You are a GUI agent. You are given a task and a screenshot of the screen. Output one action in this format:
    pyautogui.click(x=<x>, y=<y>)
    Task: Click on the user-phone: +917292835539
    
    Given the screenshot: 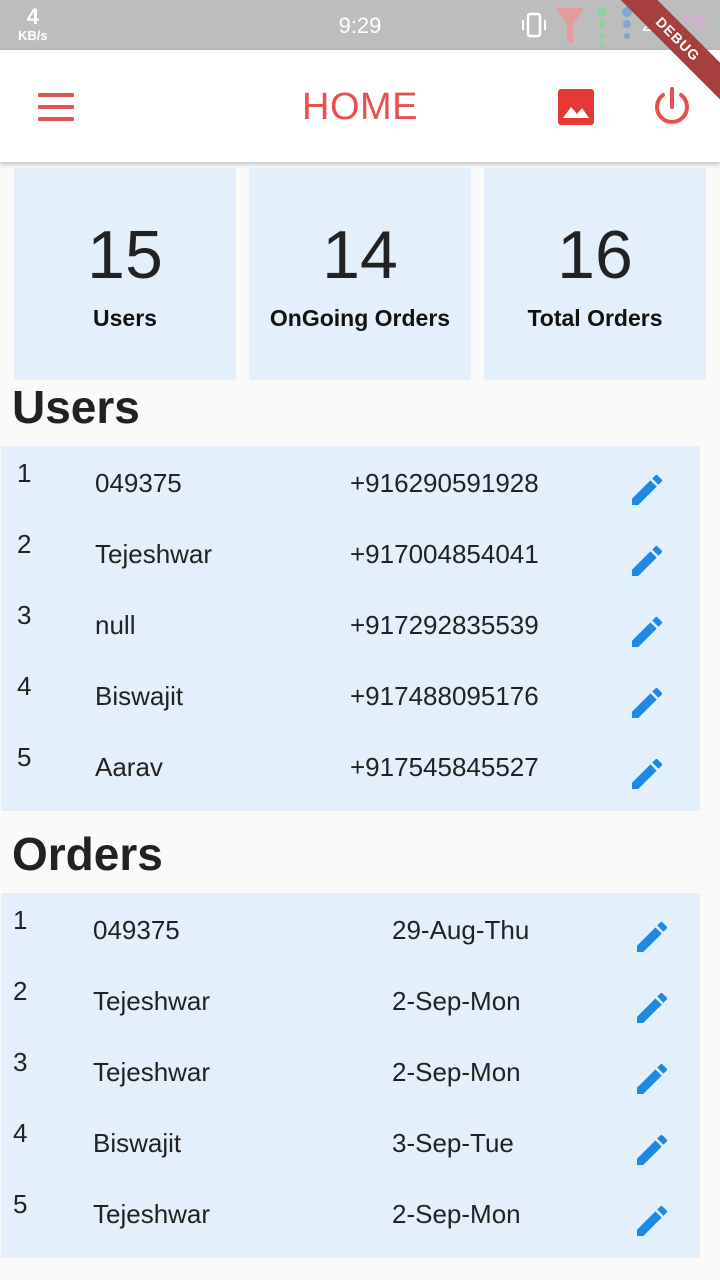 What is the action you would take?
    pyautogui.click(x=444, y=625)
    